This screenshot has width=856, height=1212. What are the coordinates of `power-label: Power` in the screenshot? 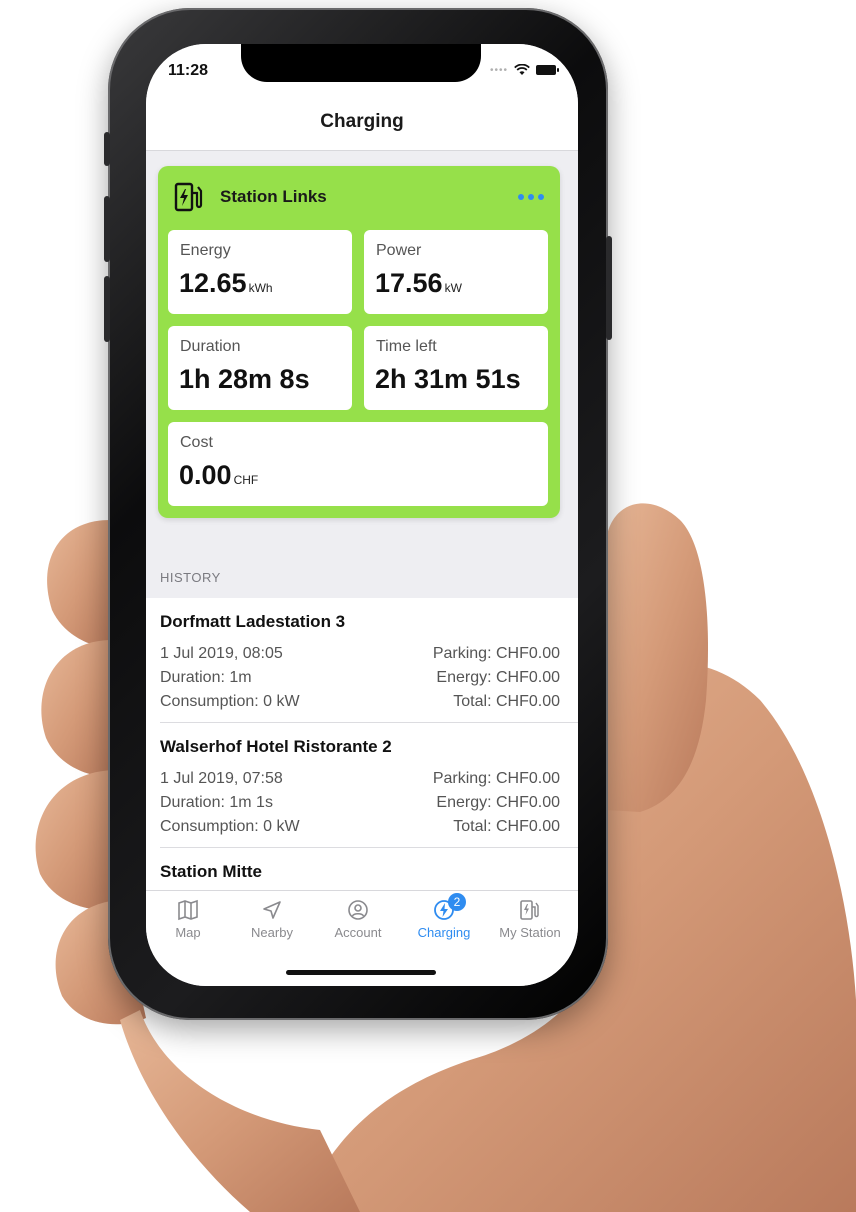 It's located at (399, 250).